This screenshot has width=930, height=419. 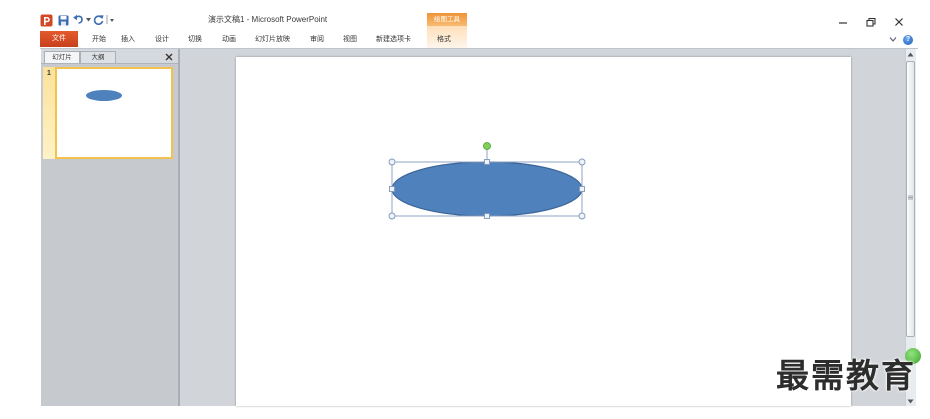 I want to click on customize-qat-icon, so click(x=110, y=19).